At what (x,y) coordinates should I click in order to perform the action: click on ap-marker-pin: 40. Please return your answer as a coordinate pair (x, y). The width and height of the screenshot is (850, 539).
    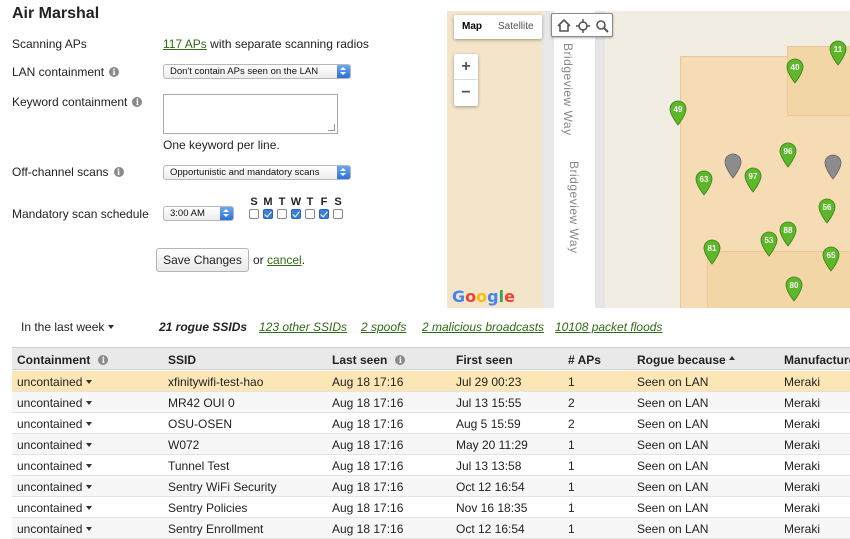
    Looking at the image, I should click on (795, 71).